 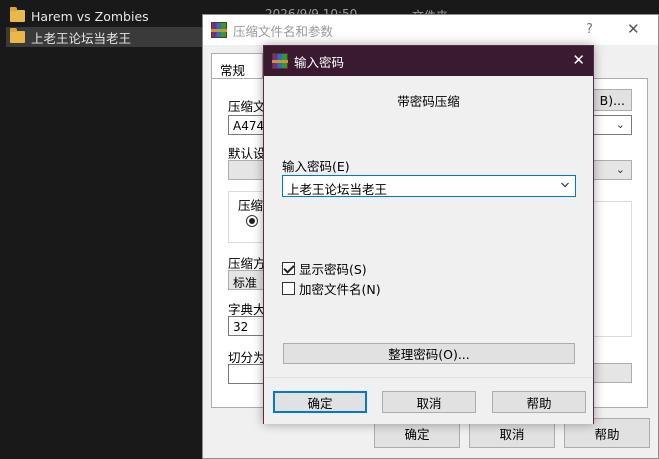 I want to click on ok-button: 确定, so click(x=320, y=402).